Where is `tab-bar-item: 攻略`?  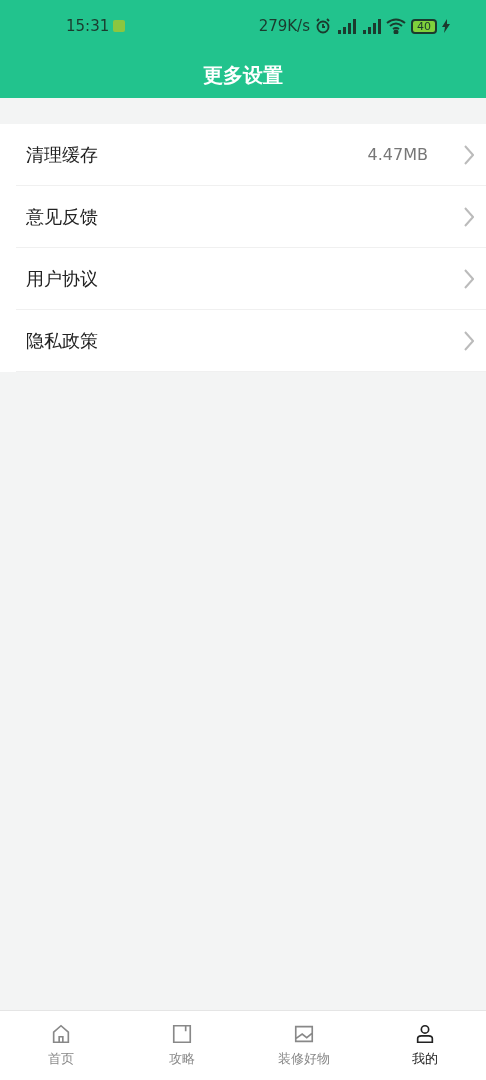 tab-bar-item: 攻略 is located at coordinates (182, 1045).